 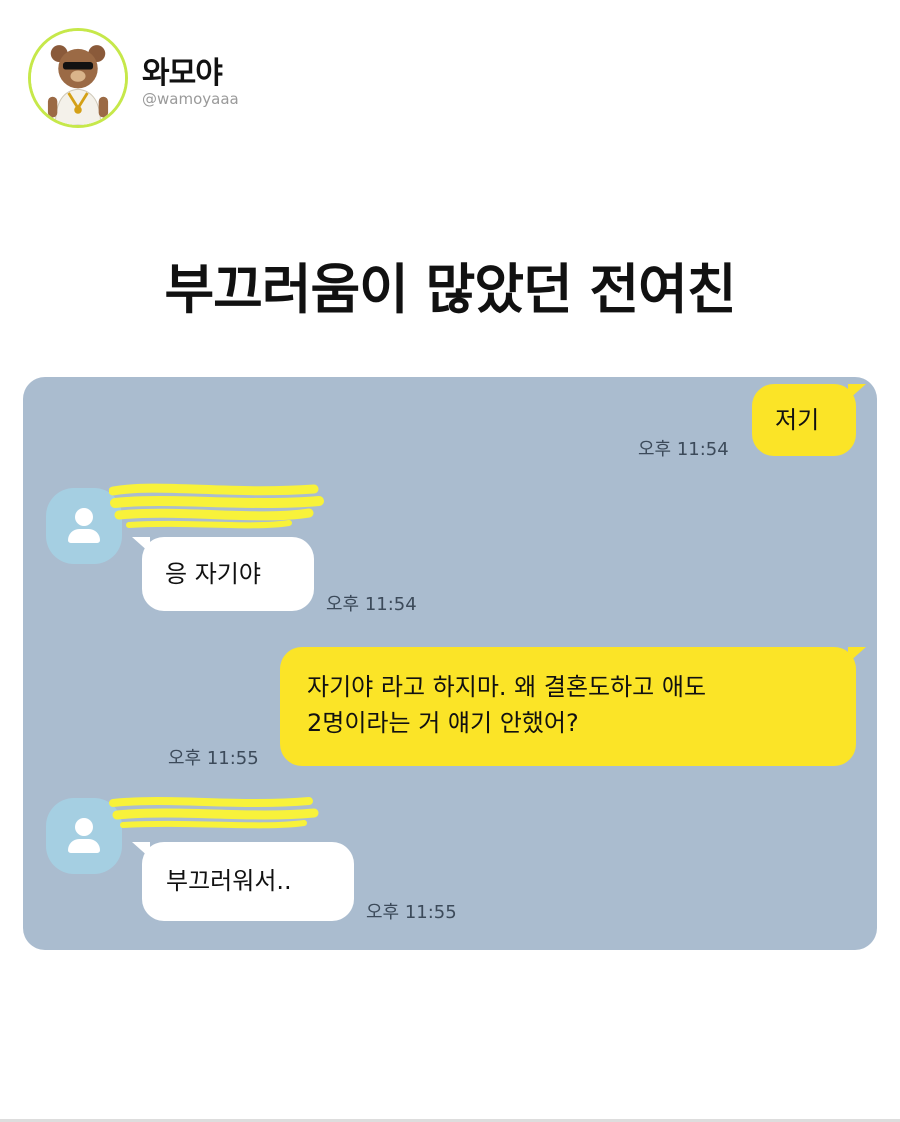 What do you see at coordinates (573, 706) in the screenshot?
I see `sent-message-bubble: 자기야 라고 하지마. 왜 결혼도하고 애도 2명이라는 거 얘기 안했어?` at bounding box center [573, 706].